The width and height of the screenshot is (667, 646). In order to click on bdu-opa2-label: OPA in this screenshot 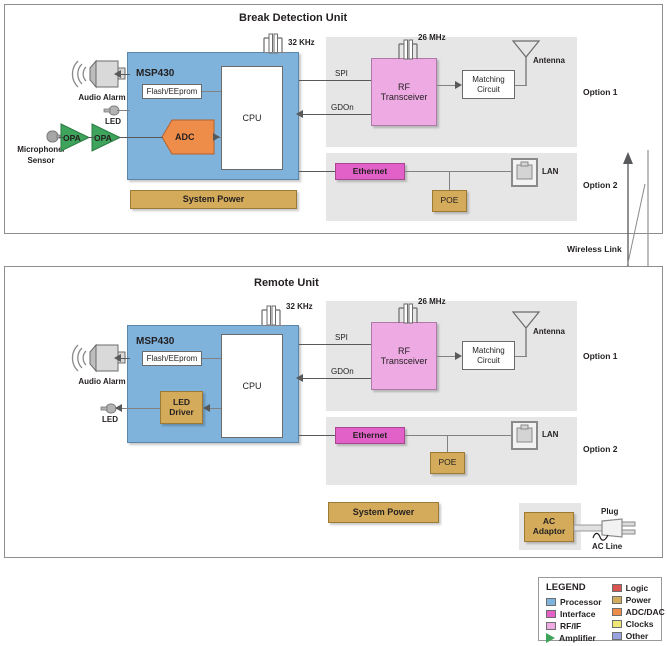, I will do `click(103, 138)`.